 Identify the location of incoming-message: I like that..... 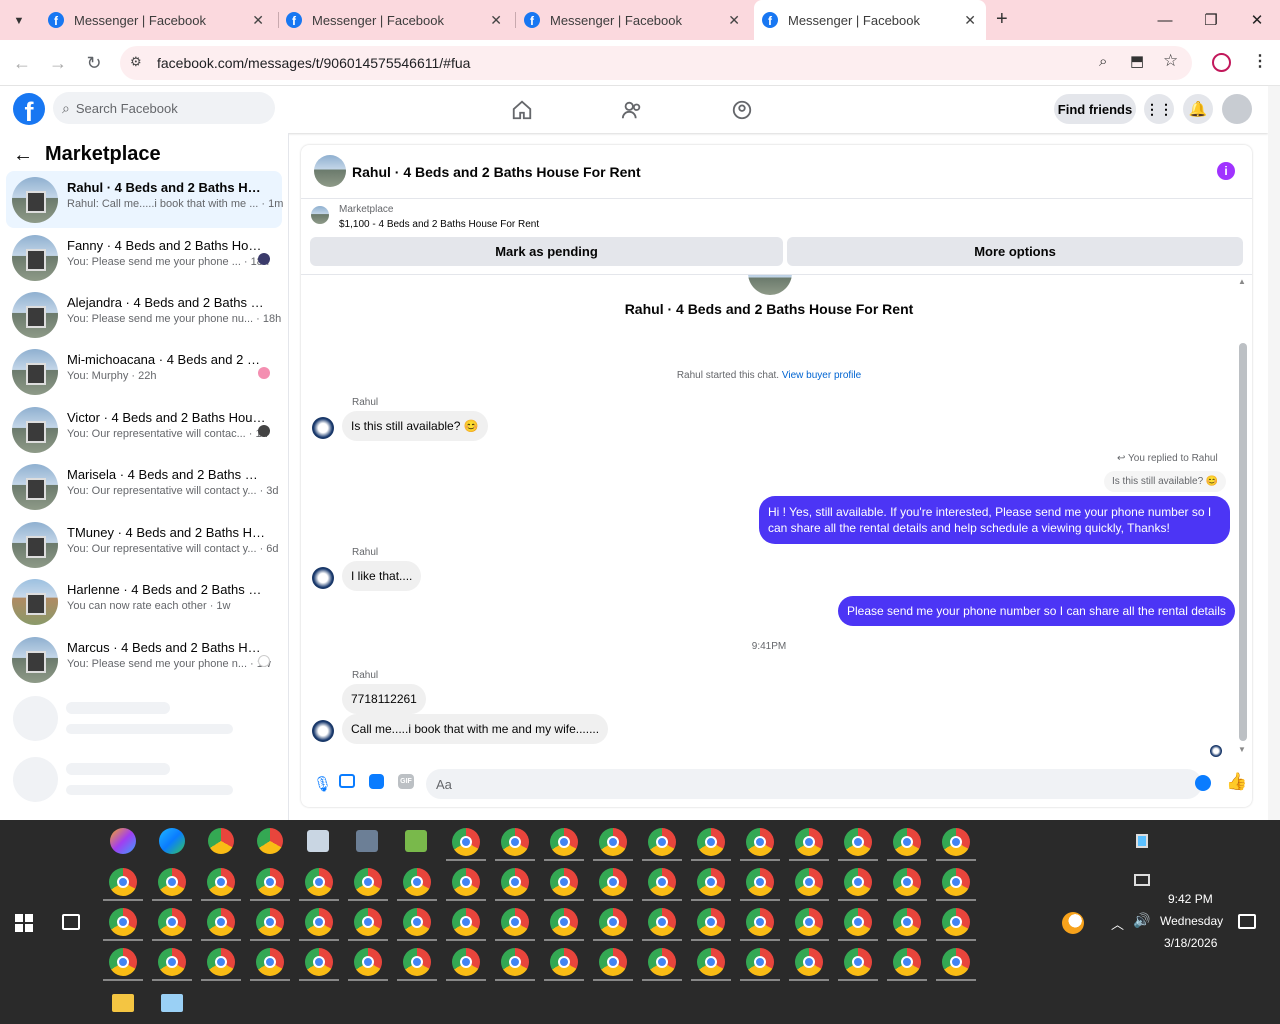
(382, 576).